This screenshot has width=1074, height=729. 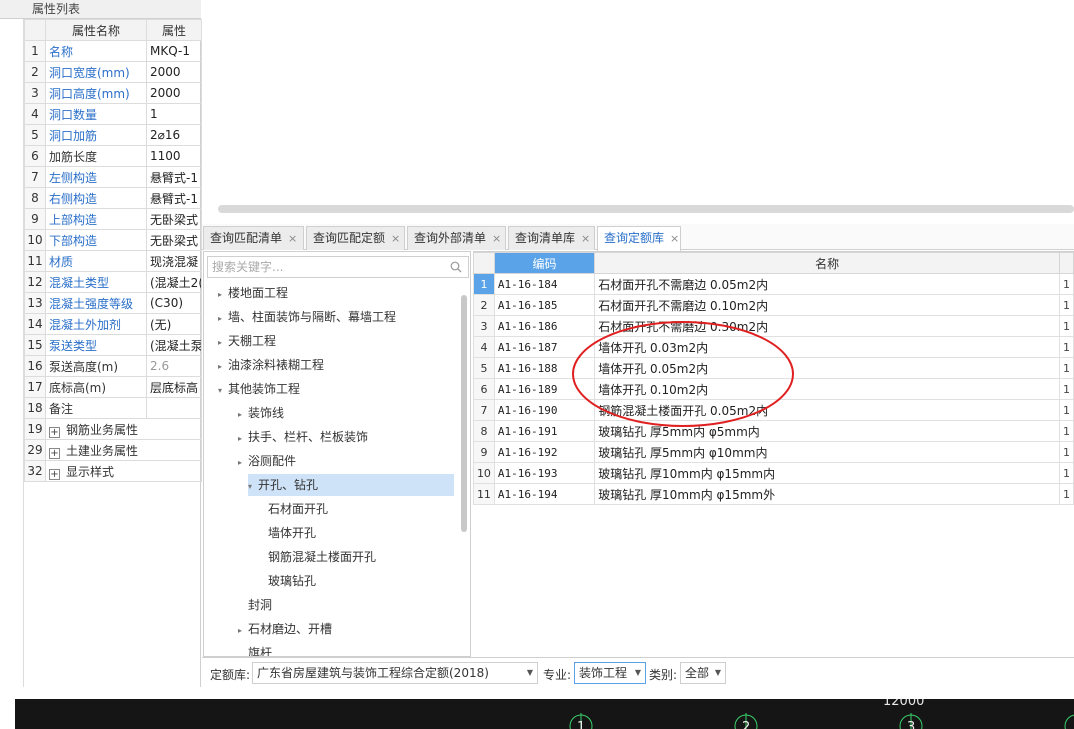 I want to click on tree-node: ▸ 石材磨边、开槽, so click(x=285, y=629).